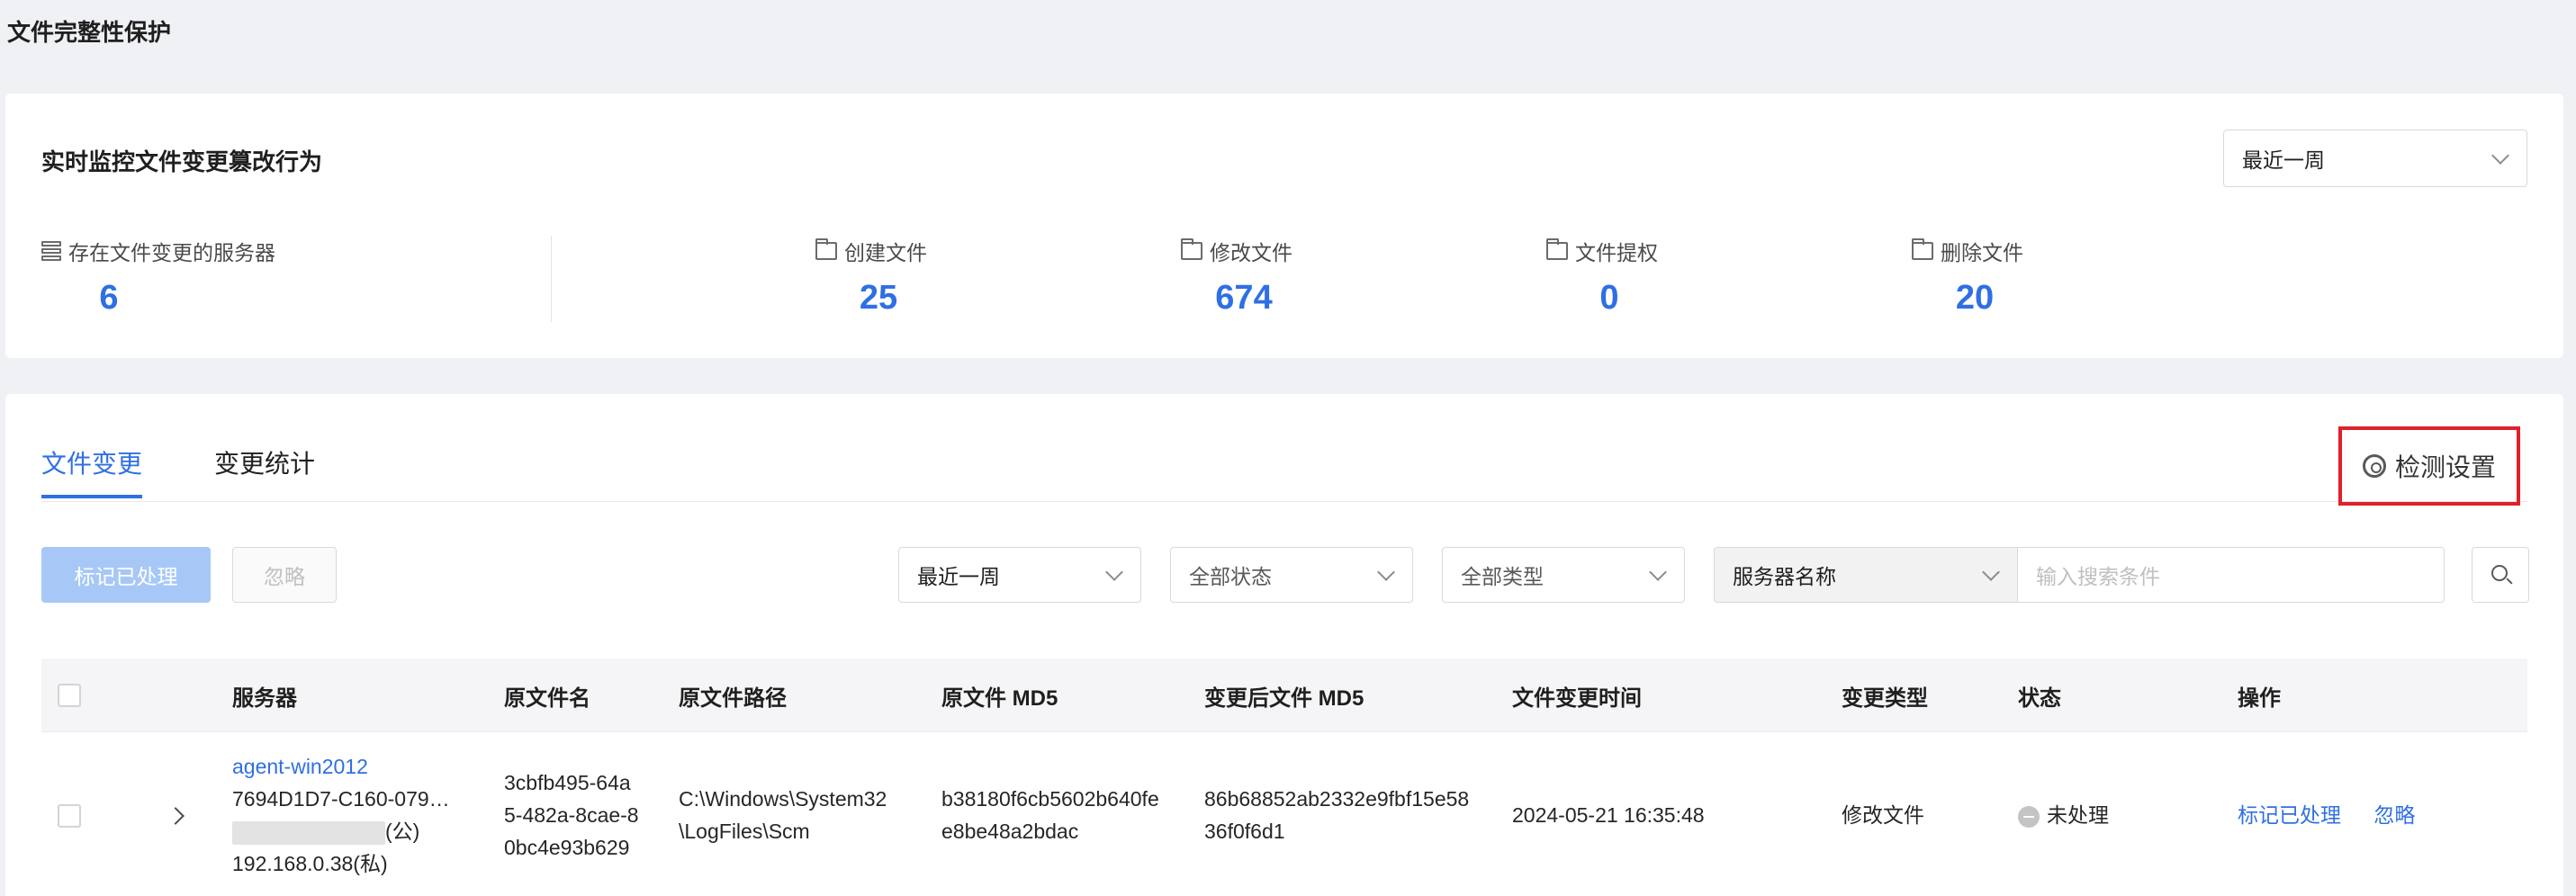  Describe the element at coordinates (783, 799) in the screenshot. I see `file-path-line: C:\Windows\System32` at that location.